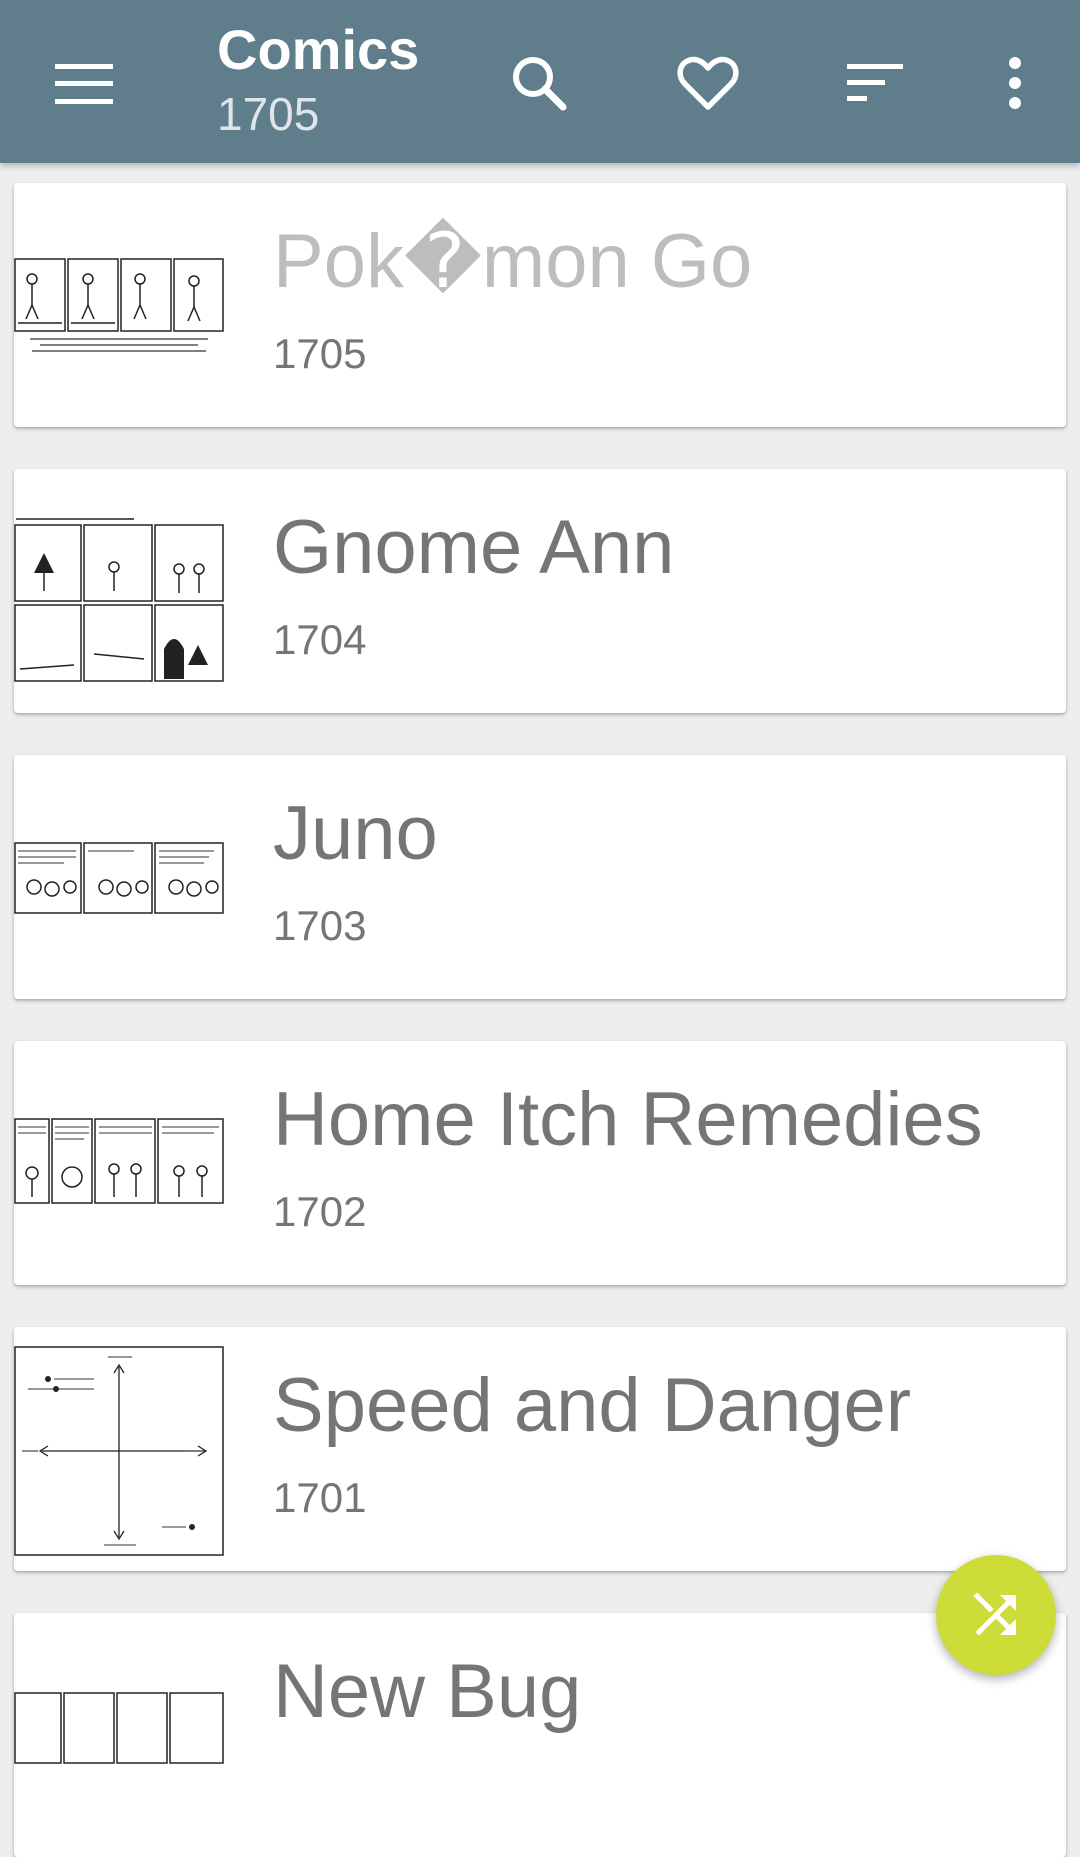 The height and width of the screenshot is (1857, 1080). Describe the element at coordinates (474, 547) in the screenshot. I see `comic-title: Gnome Ann` at that location.